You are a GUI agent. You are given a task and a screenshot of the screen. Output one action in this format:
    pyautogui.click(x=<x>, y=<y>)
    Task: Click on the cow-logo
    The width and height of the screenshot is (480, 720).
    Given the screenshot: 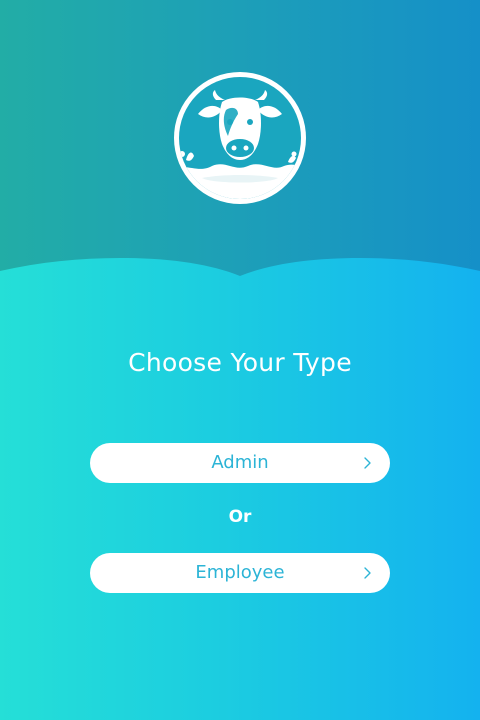 What is the action you would take?
    pyautogui.click(x=240, y=138)
    